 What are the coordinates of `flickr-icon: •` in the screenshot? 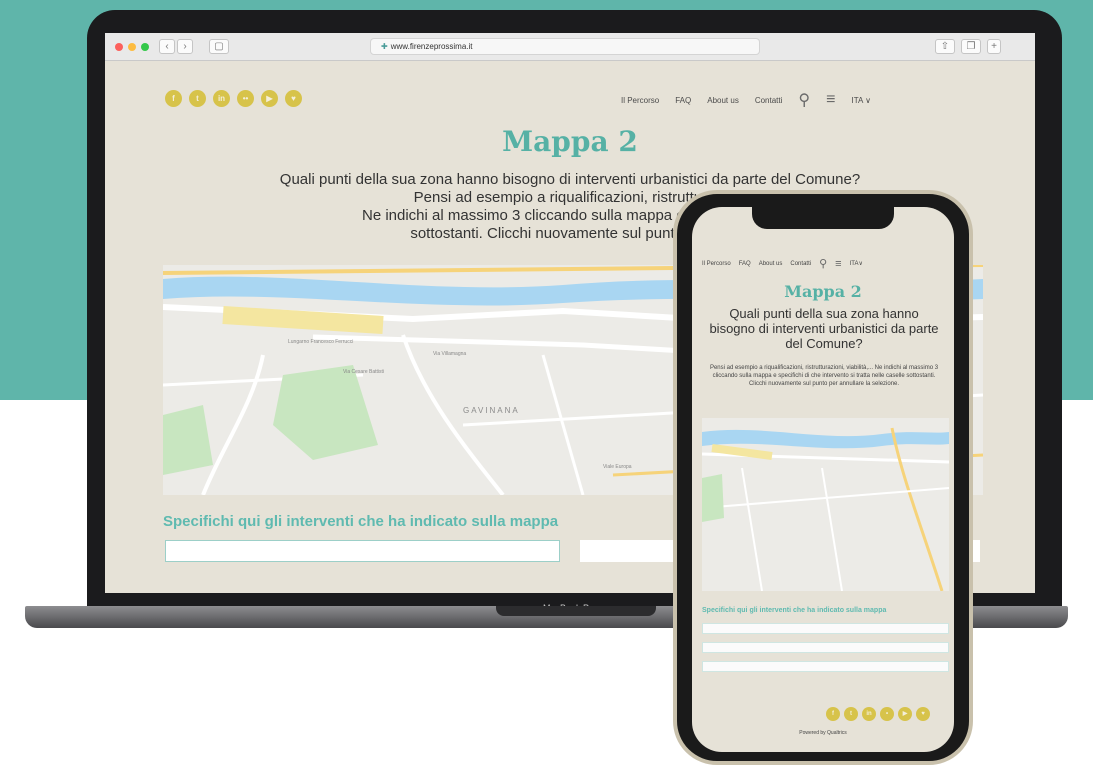 It's located at (887, 714).